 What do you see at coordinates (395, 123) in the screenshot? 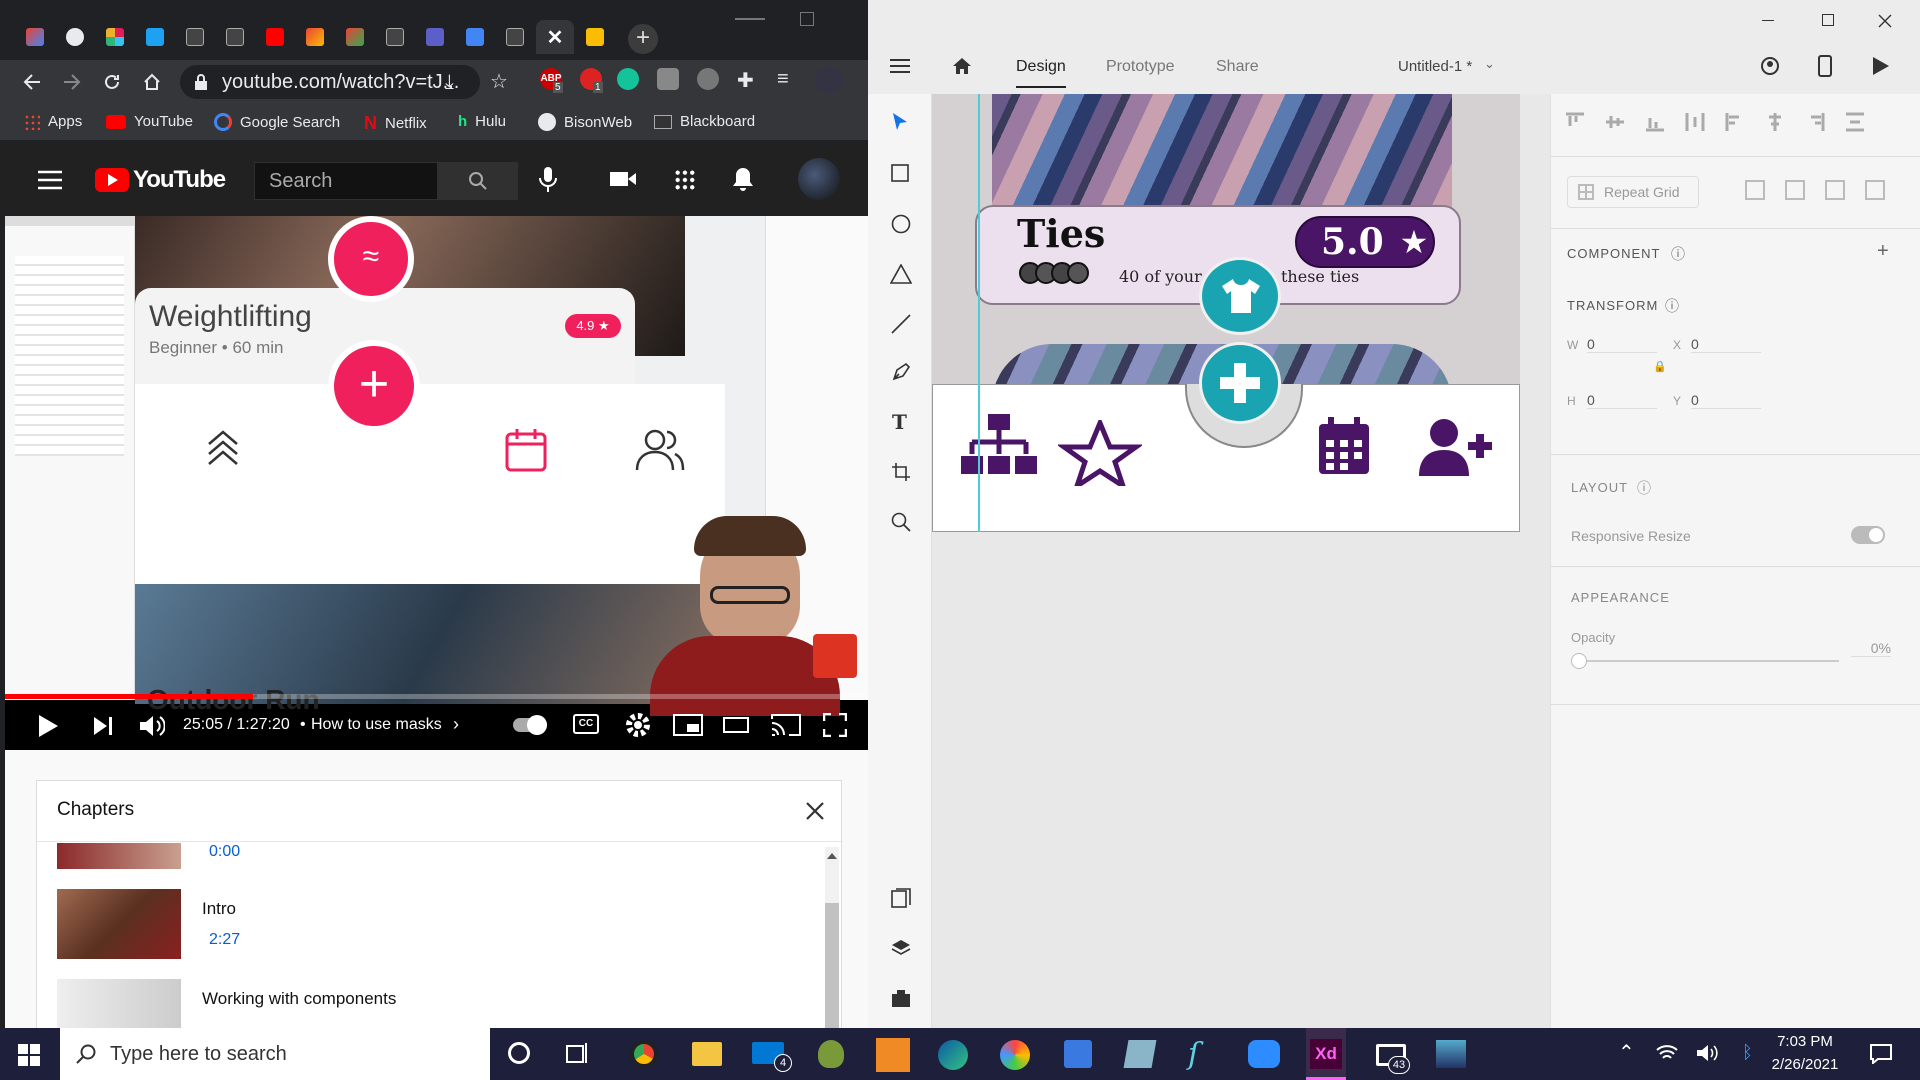
I see `bookmark-netflix: N Netflix` at bounding box center [395, 123].